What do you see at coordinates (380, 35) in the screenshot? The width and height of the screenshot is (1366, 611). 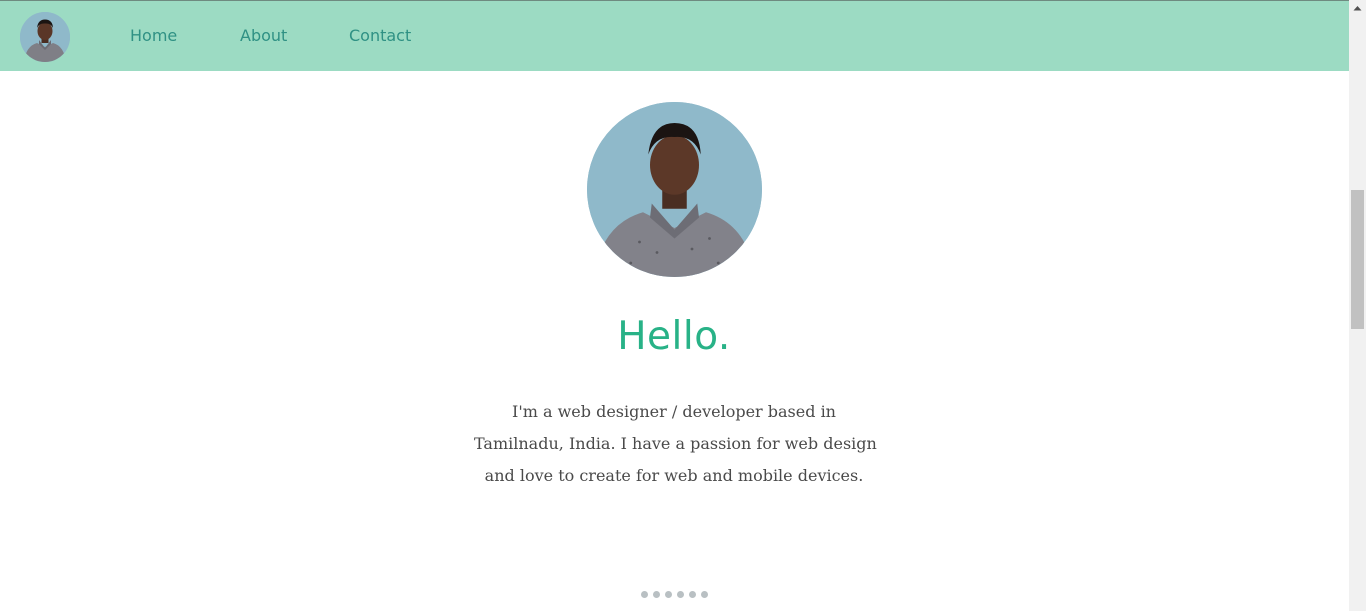 I see `nav-link-contact: Contact` at bounding box center [380, 35].